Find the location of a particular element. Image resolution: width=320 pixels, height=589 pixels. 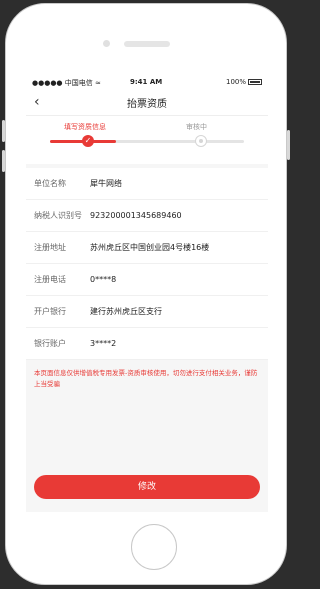

field-value: 0****8 is located at coordinates (103, 279).